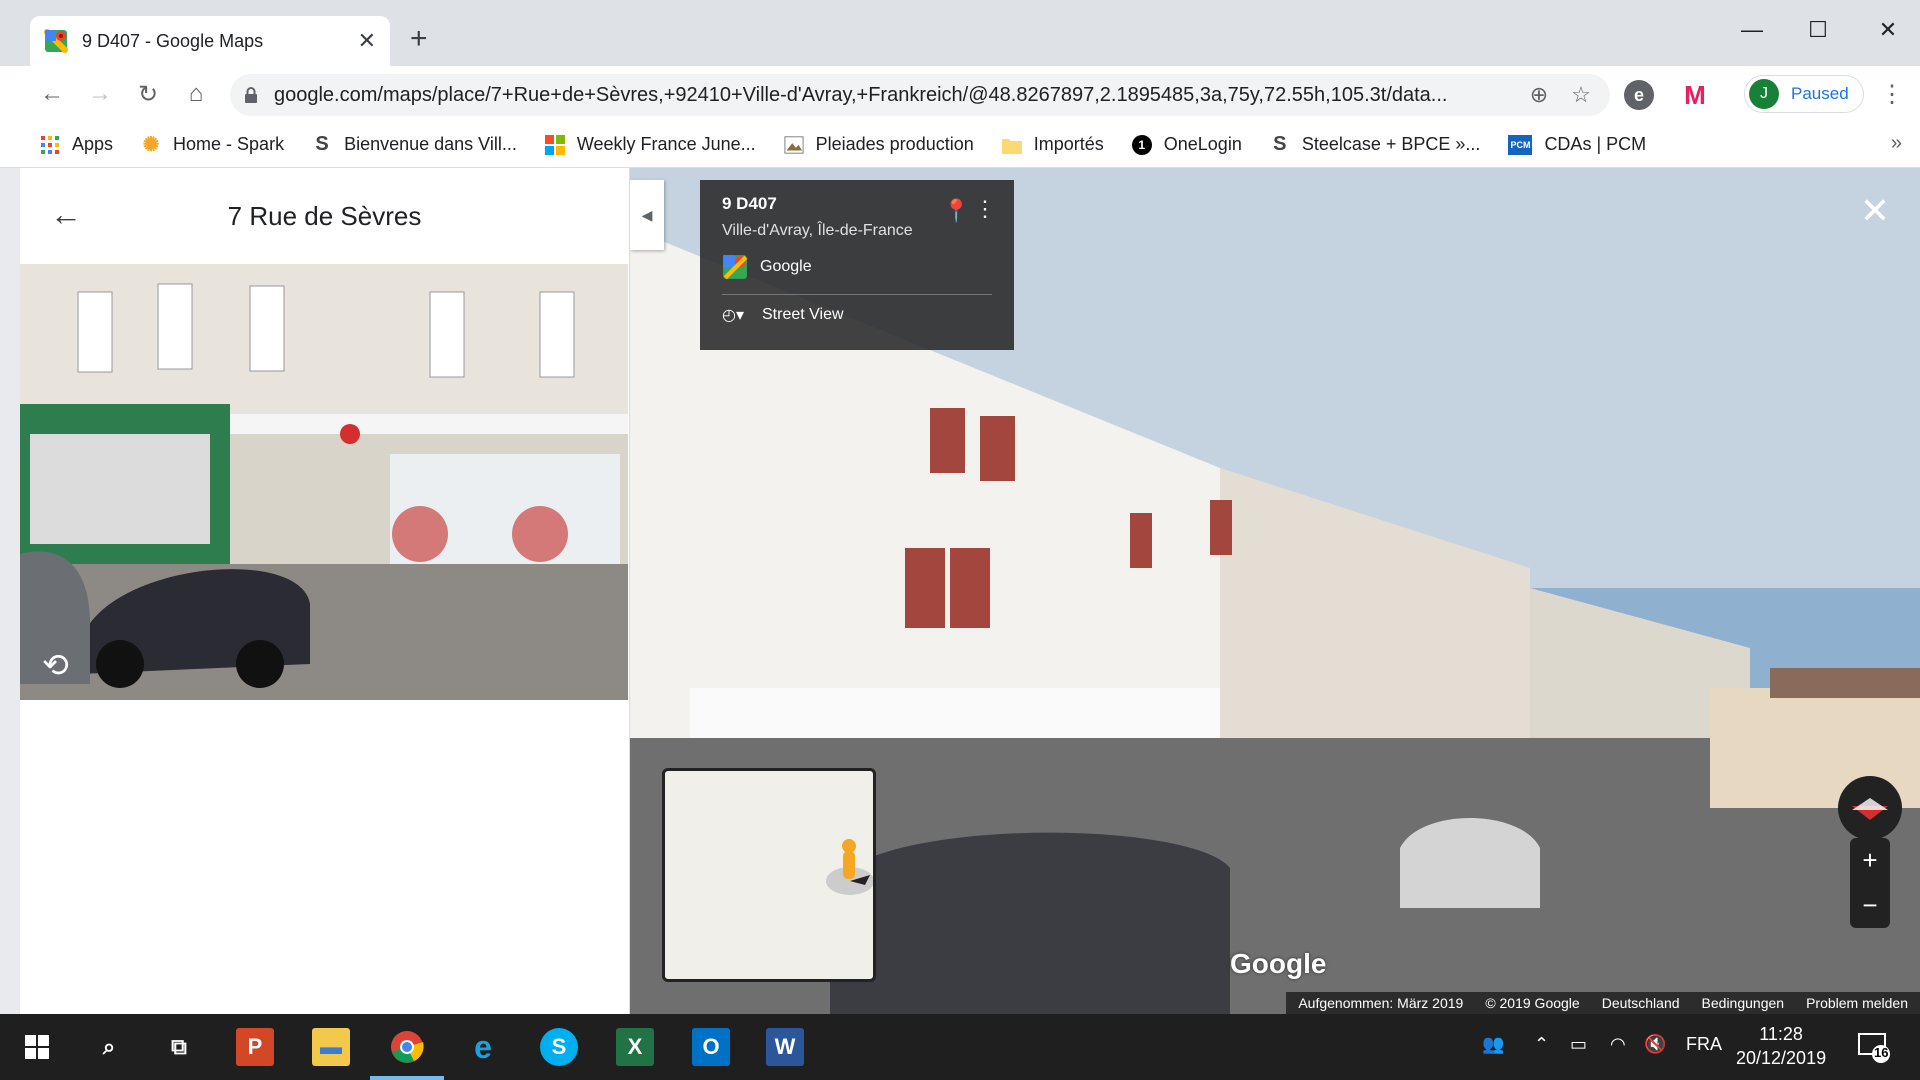 Image resolution: width=1920 pixels, height=1080 pixels. I want to click on street-view-row: ◴▾ Street View, so click(857, 315).